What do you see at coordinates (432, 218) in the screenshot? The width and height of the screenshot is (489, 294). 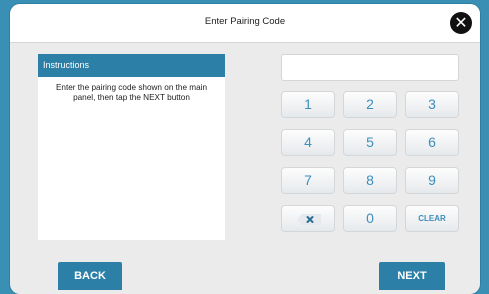 I see `clear-button: CLEAR` at bounding box center [432, 218].